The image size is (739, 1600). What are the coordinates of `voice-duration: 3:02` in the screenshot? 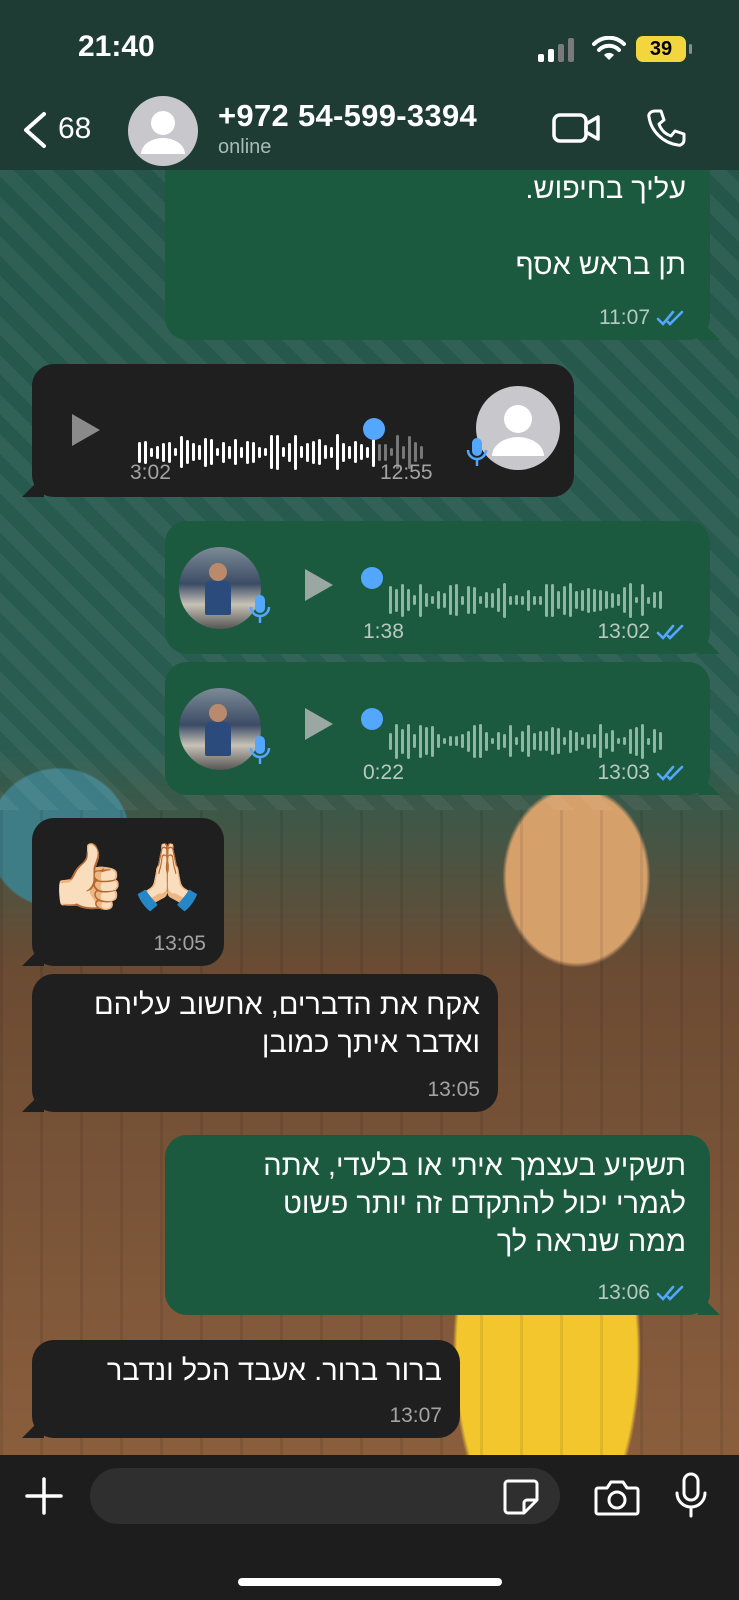 It's located at (150, 472).